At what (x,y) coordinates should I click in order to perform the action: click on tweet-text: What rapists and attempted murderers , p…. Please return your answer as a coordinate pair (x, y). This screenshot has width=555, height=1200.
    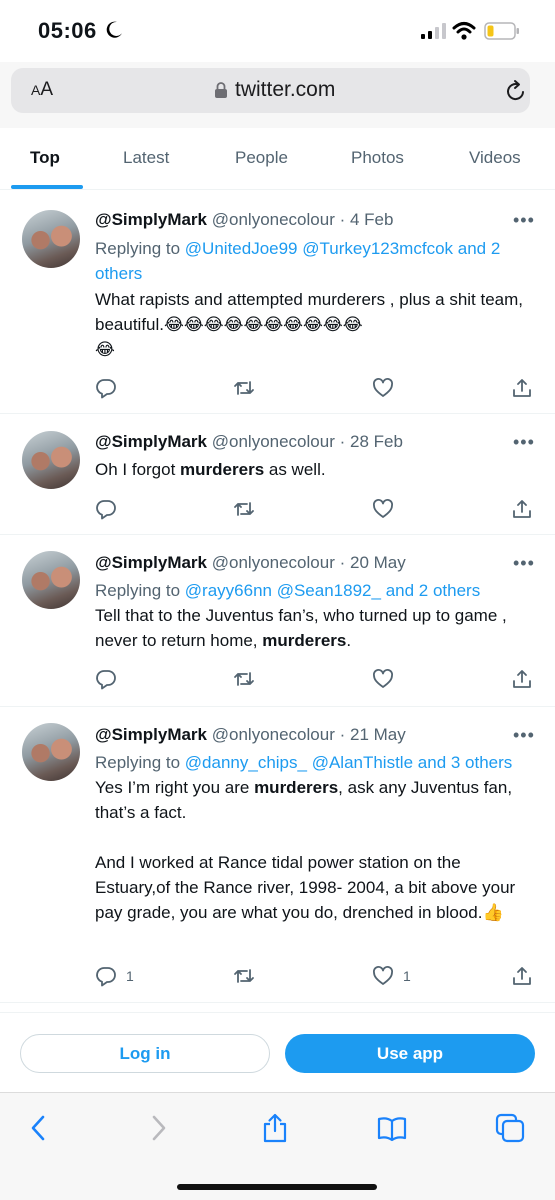
    Looking at the image, I should click on (309, 324).